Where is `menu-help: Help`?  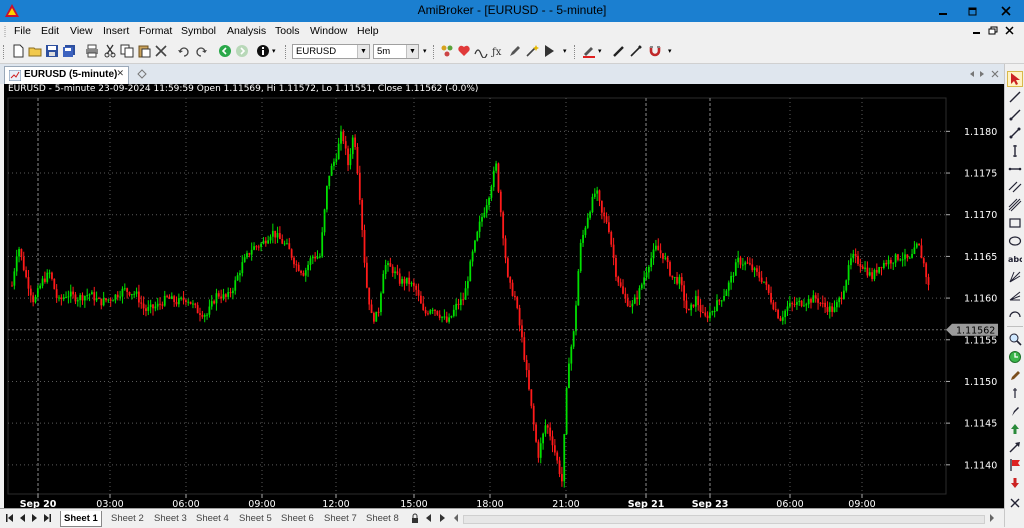 menu-help: Help is located at coordinates (368, 31).